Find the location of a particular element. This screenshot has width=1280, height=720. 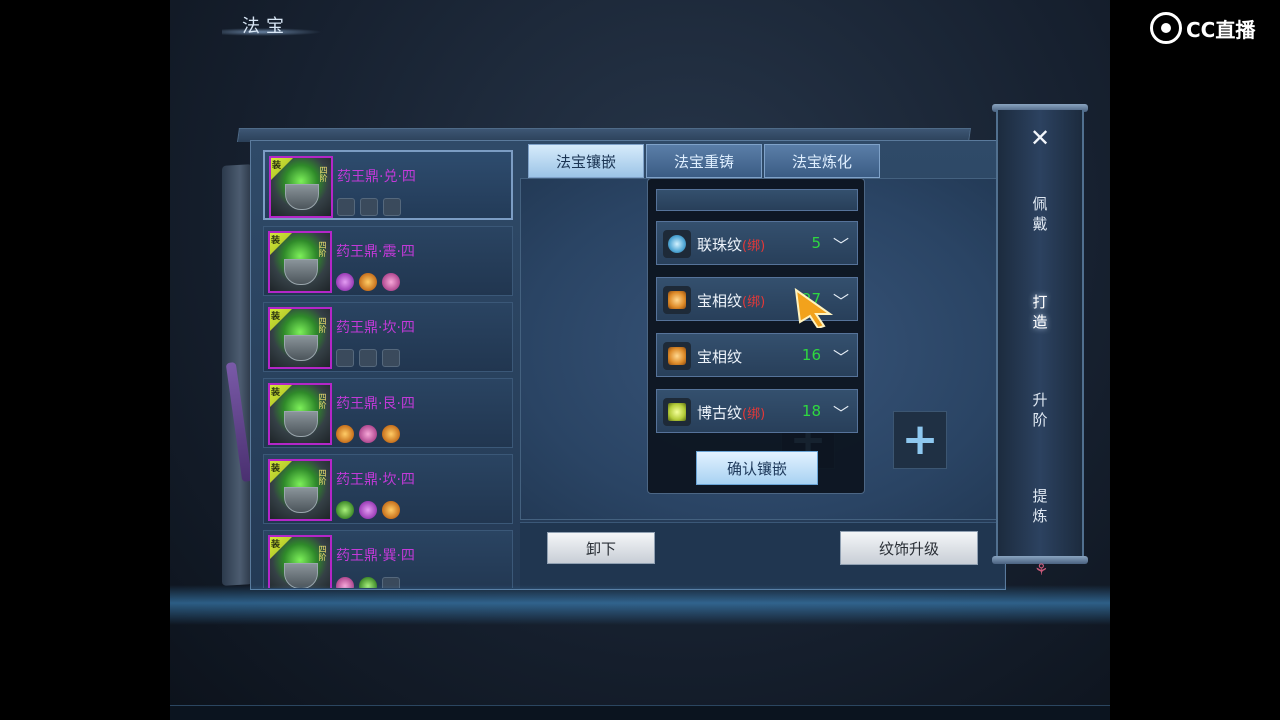

unequip-button: 卸下 is located at coordinates (601, 548).